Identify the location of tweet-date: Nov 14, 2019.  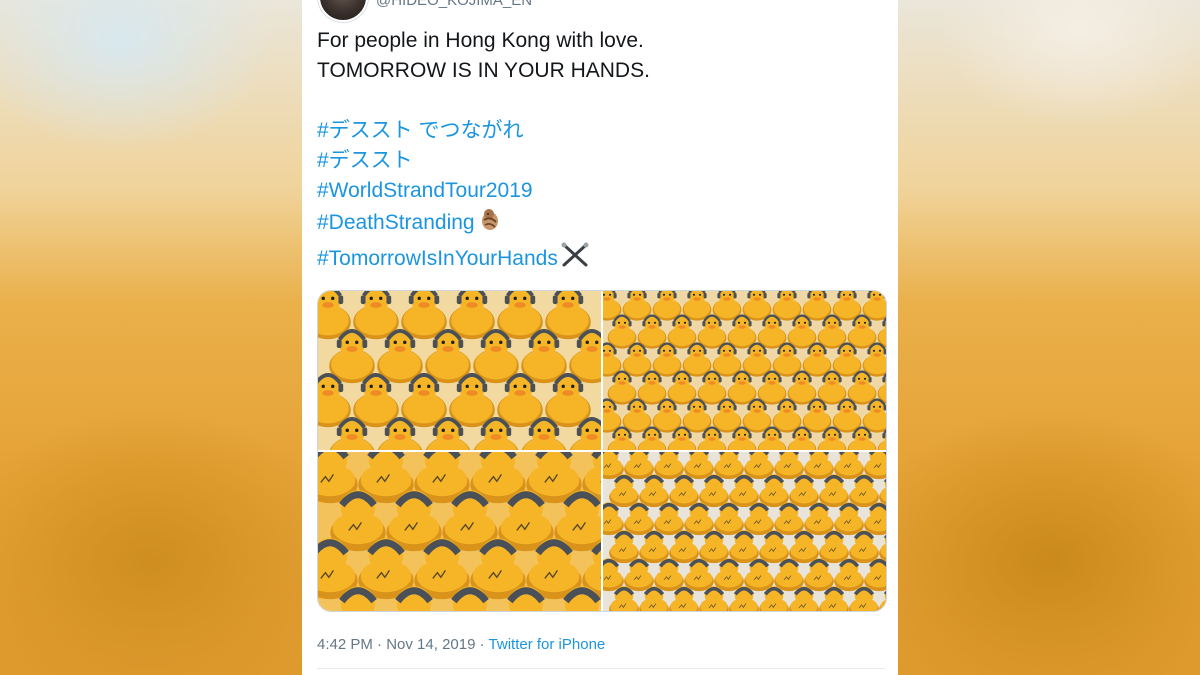
(430, 644).